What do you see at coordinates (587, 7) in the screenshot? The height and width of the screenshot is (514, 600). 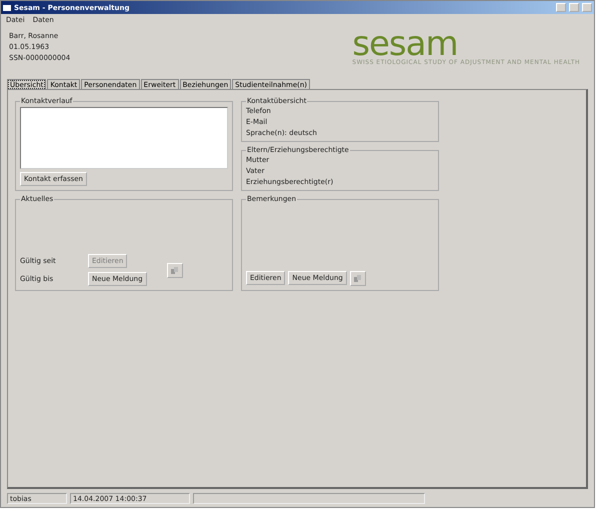 I see `close-button` at bounding box center [587, 7].